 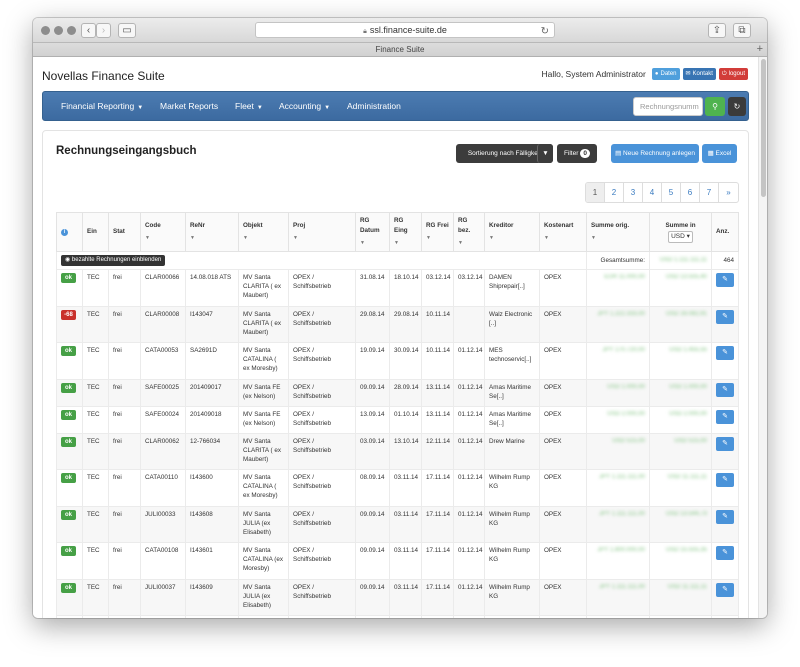 What do you see at coordinates (71, 30) in the screenshot?
I see `zoom-window-icon` at bounding box center [71, 30].